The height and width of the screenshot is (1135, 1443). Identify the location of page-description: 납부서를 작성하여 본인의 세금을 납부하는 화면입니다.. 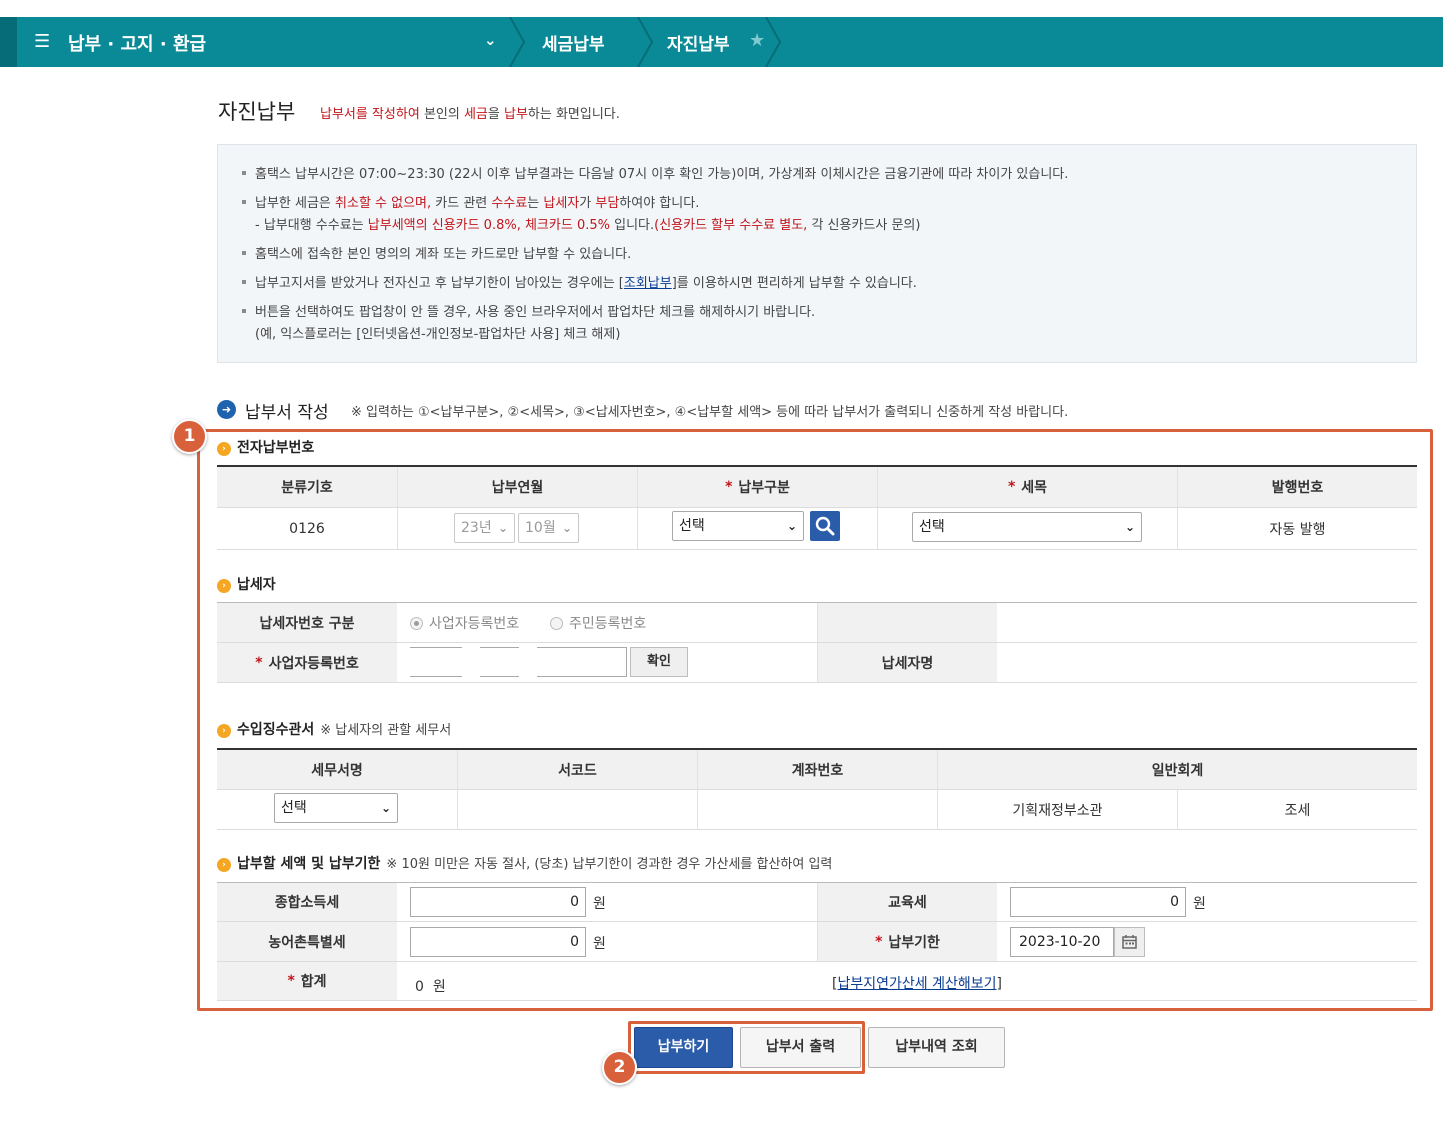
(470, 114).